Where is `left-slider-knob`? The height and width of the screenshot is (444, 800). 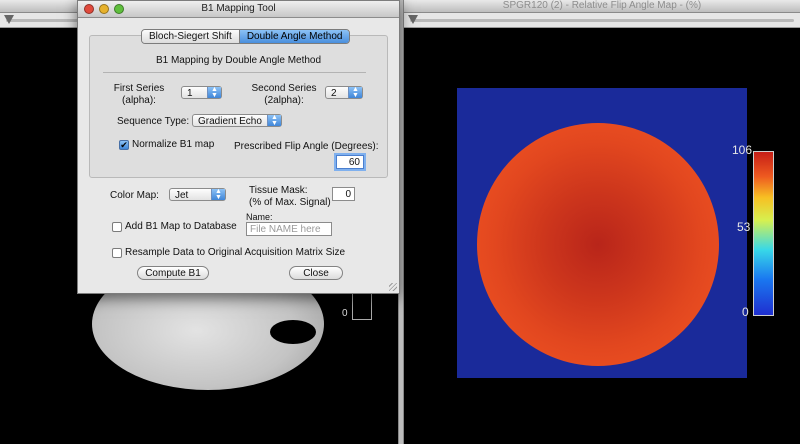 left-slider-knob is located at coordinates (9, 19).